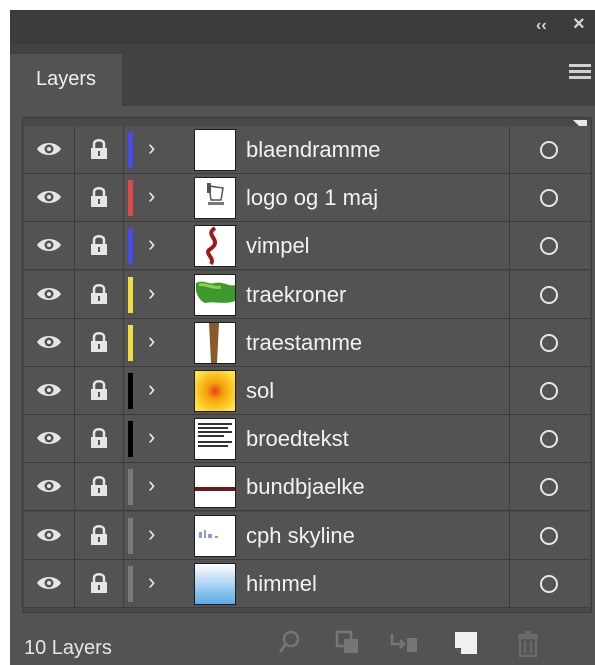 The image size is (595, 665). I want to click on layer-row: › sol, so click(307, 391).